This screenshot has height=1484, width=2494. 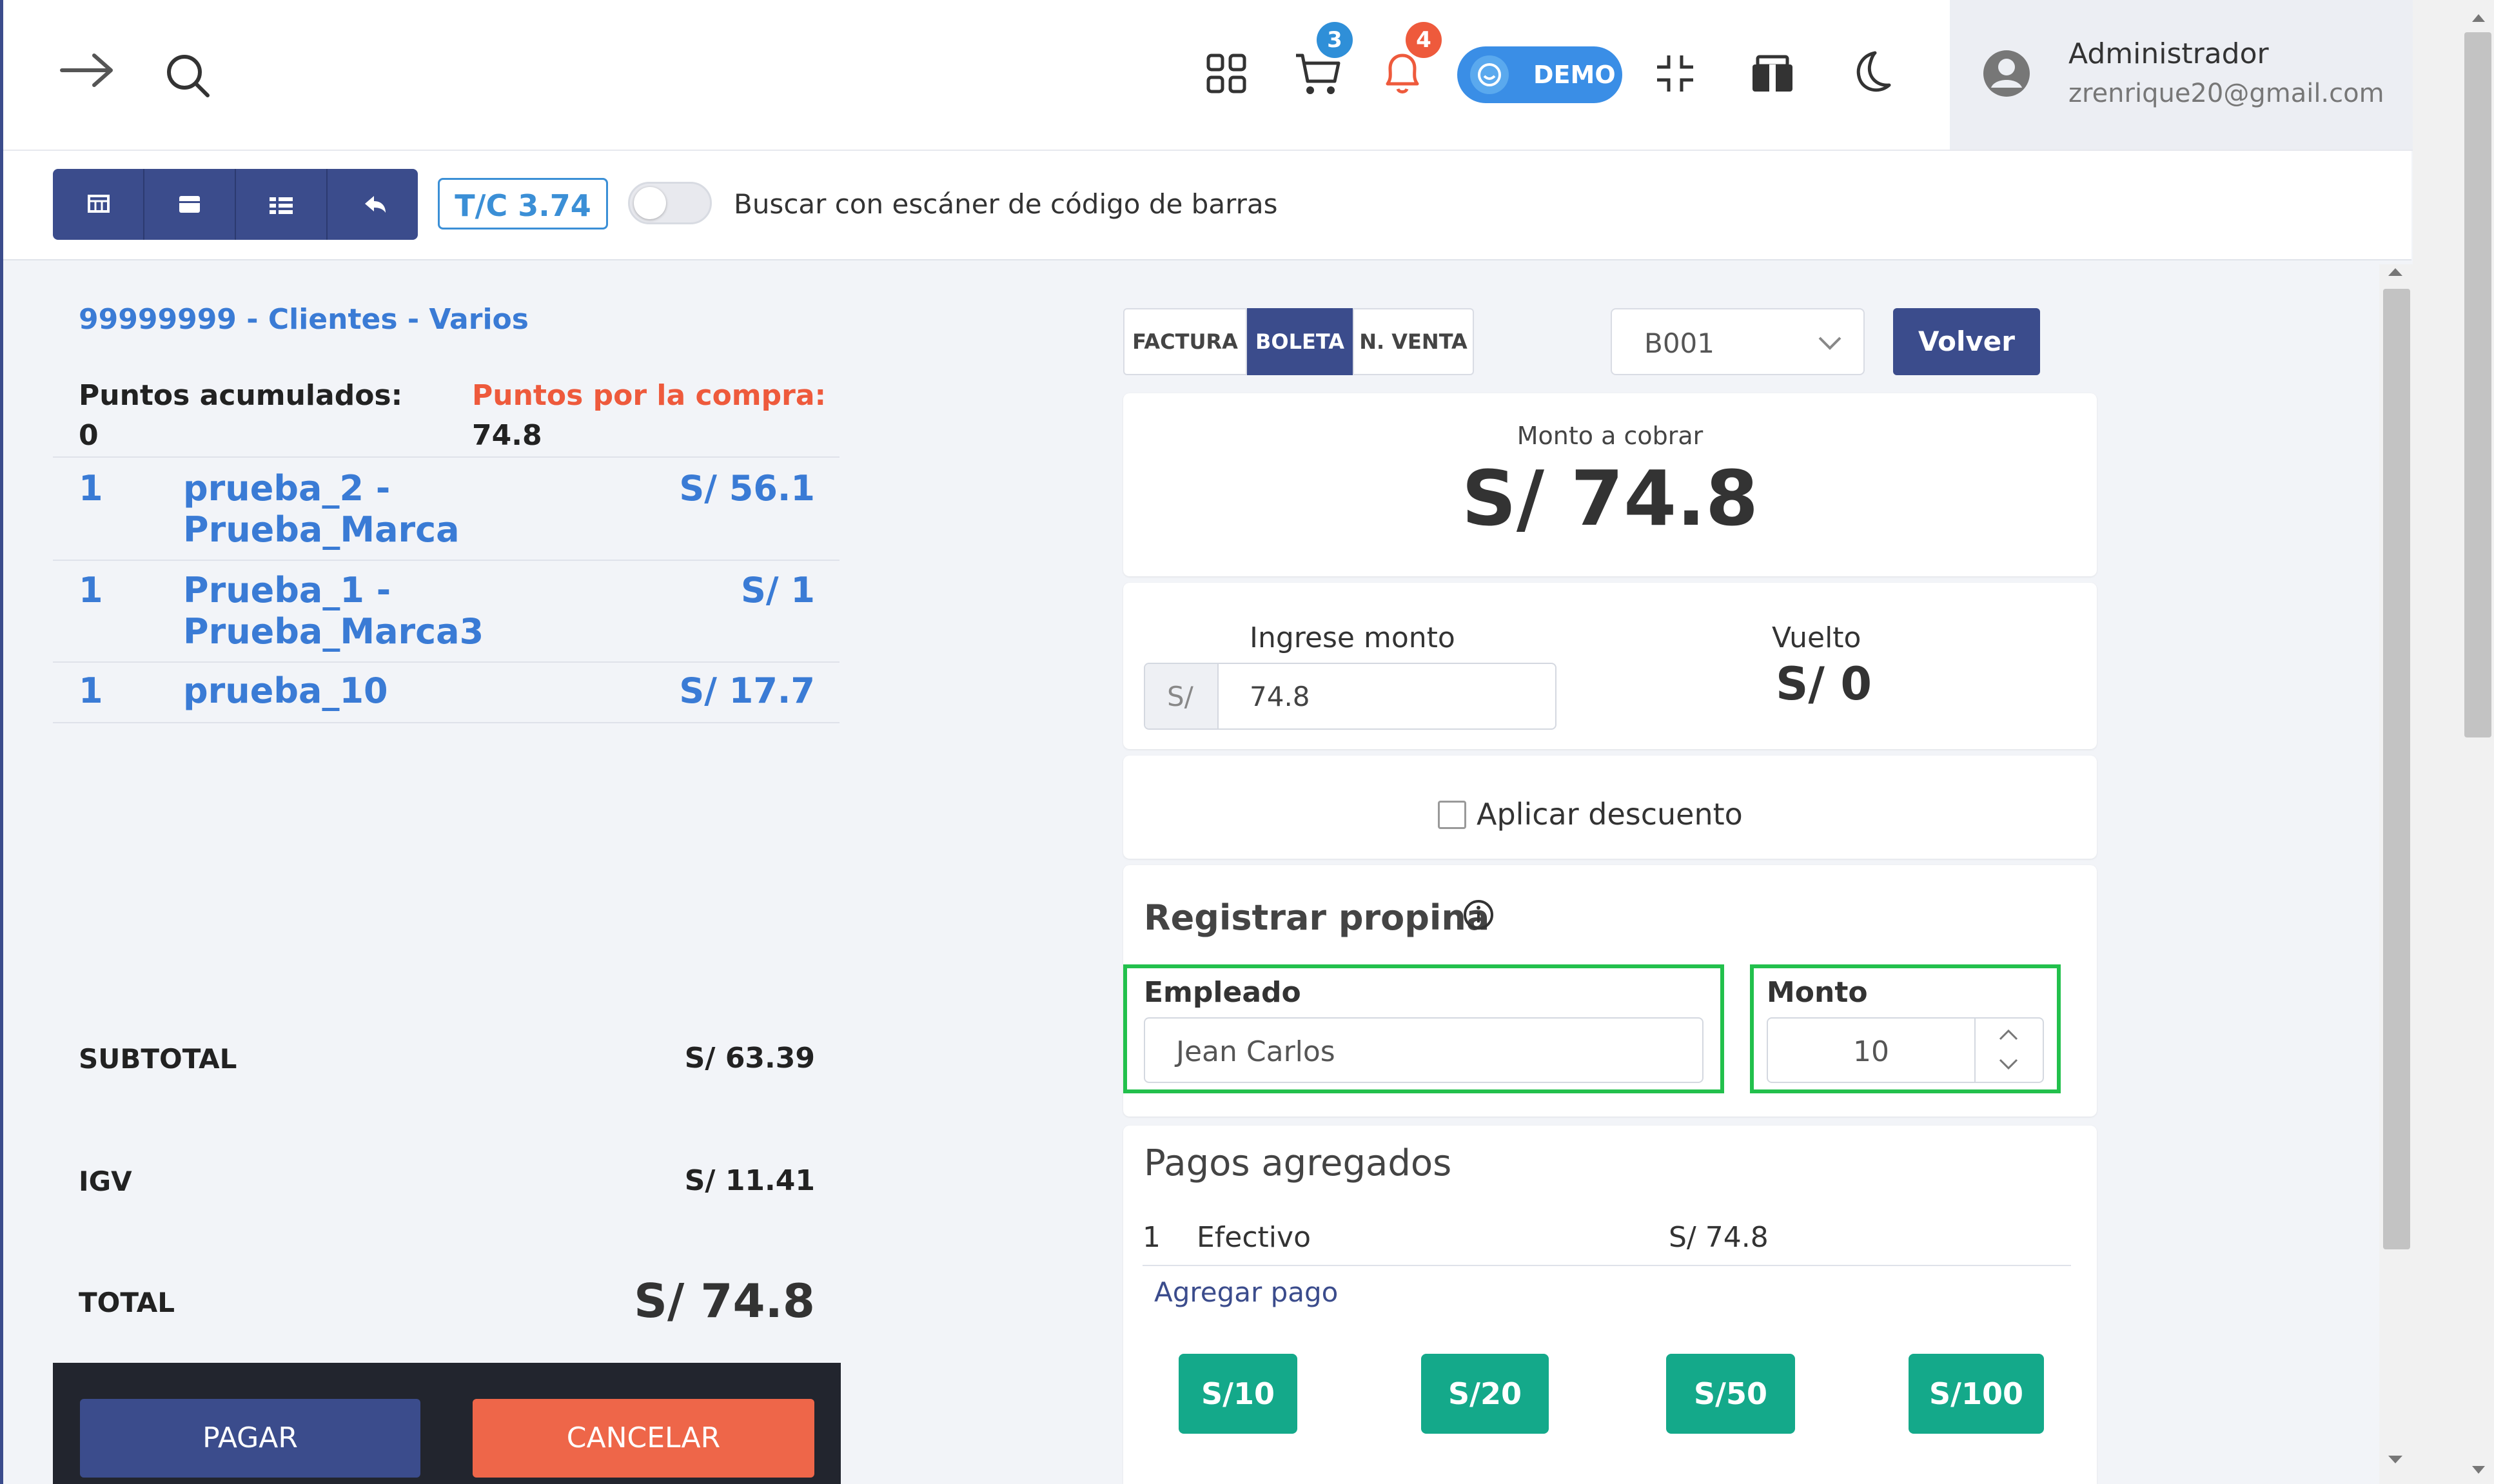 I want to click on item-name: Prueba_1 - Prueba_Marca3, so click(x=333, y=611).